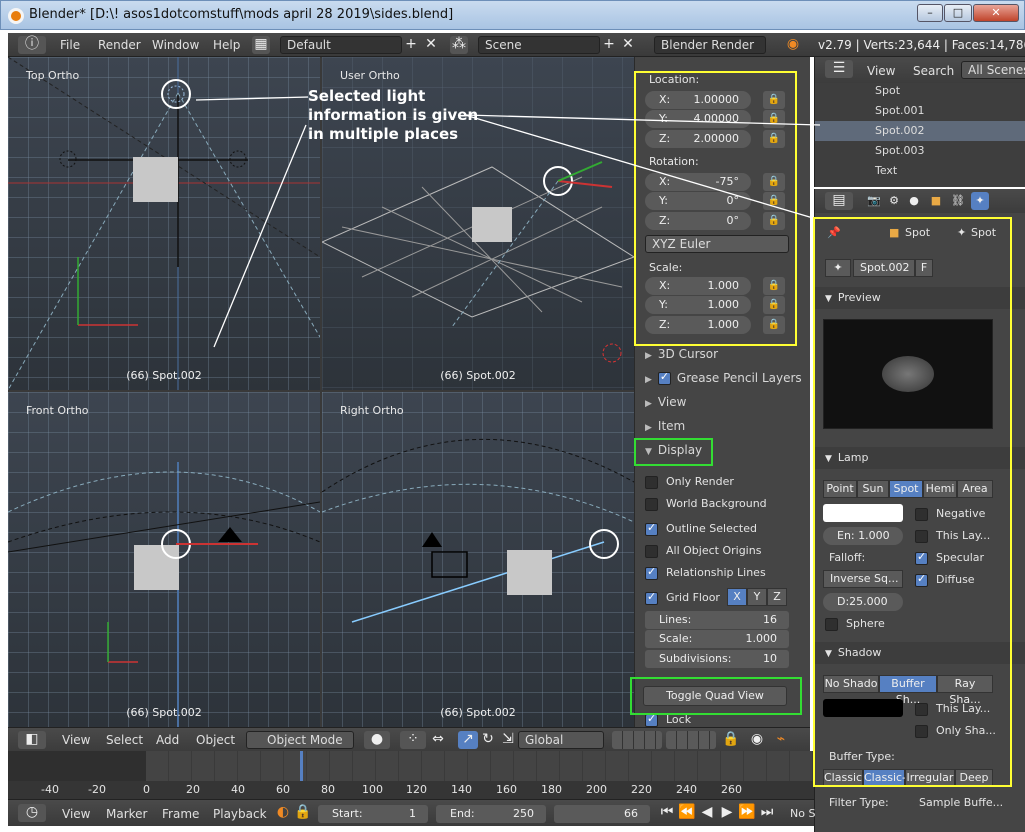  Describe the element at coordinates (920, 131) in the screenshot. I see `outliner-item-selected: Spot.002` at that location.